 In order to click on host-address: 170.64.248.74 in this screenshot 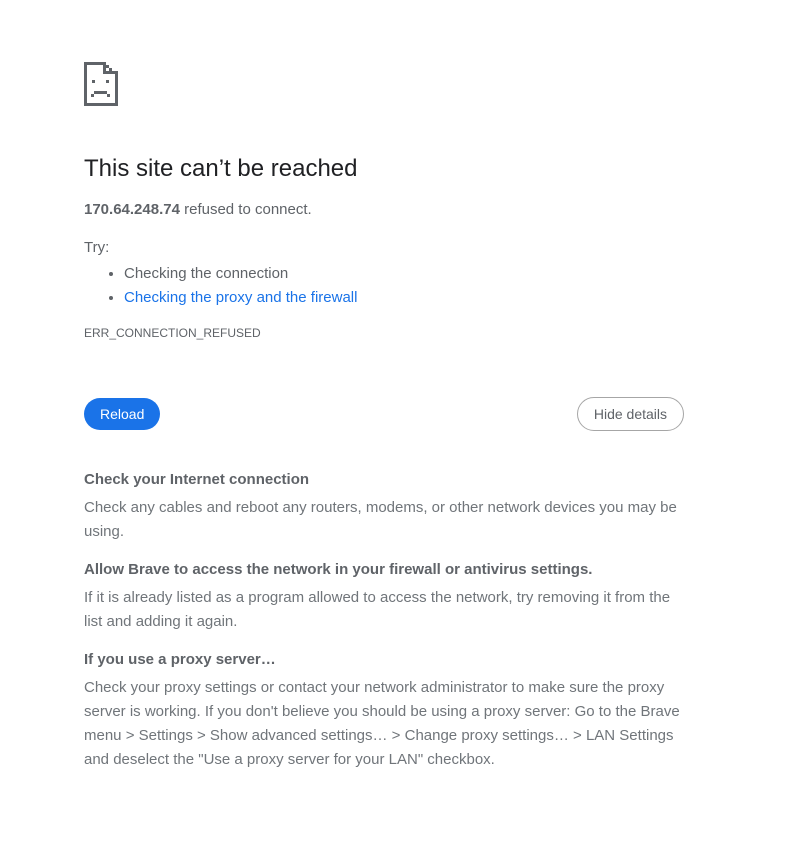, I will do `click(132, 209)`.